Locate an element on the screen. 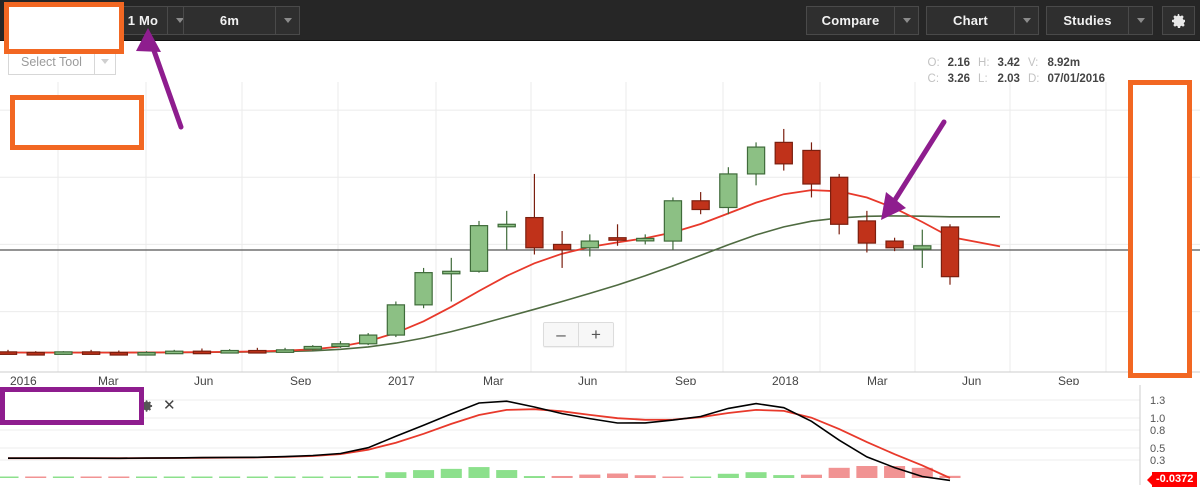 Image resolution: width=1200 pixels, height=500 pixels. chart-dropdown-caret is located at coordinates (1027, 20).